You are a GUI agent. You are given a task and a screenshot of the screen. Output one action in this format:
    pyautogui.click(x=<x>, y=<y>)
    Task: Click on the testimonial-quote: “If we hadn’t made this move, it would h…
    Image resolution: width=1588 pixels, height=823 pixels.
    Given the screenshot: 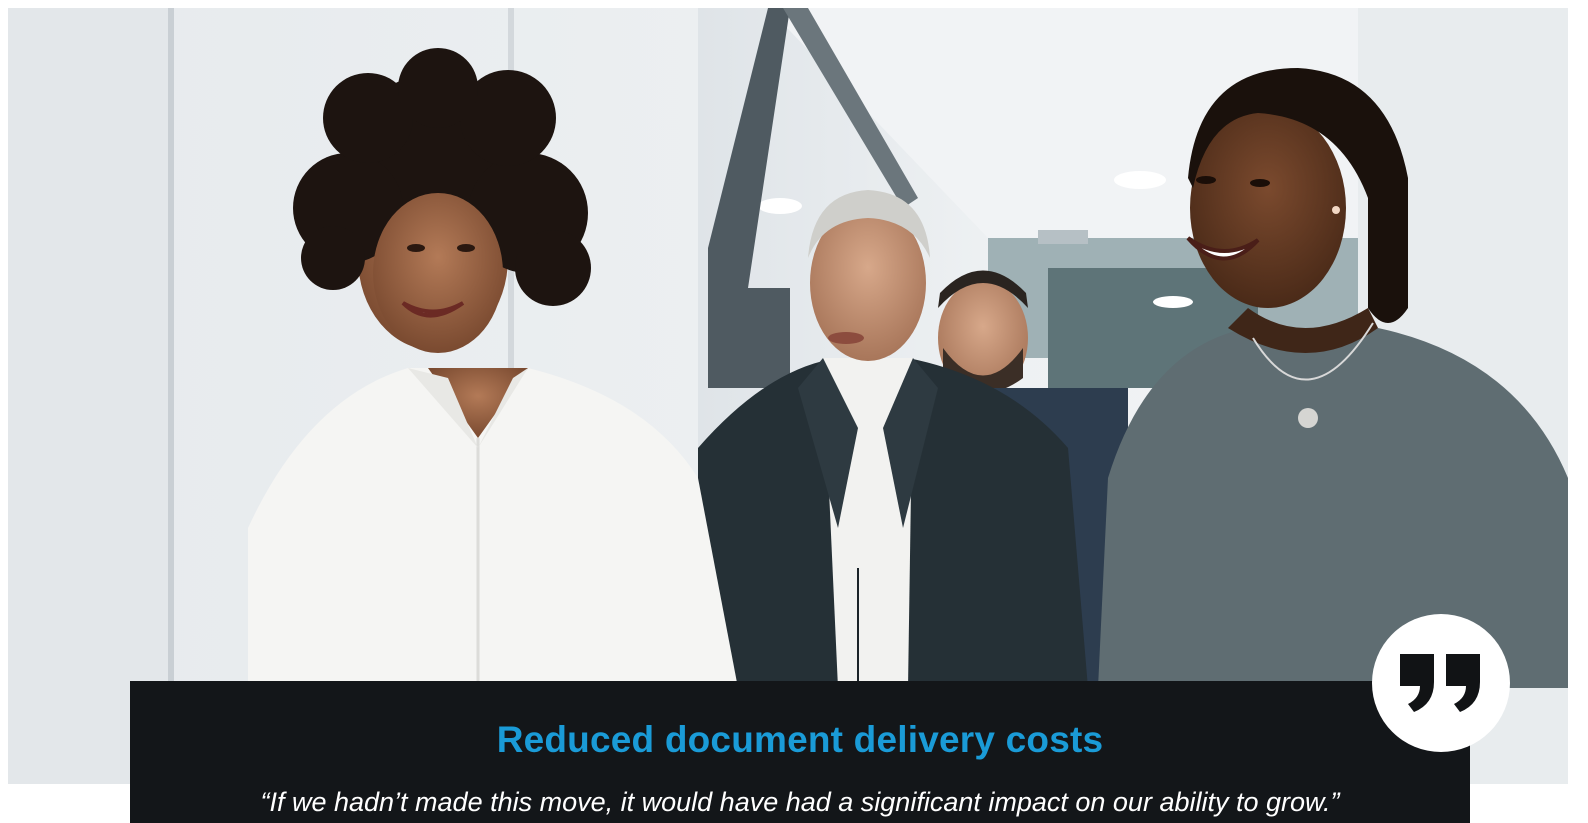 What is the action you would take?
    pyautogui.click(x=800, y=802)
    